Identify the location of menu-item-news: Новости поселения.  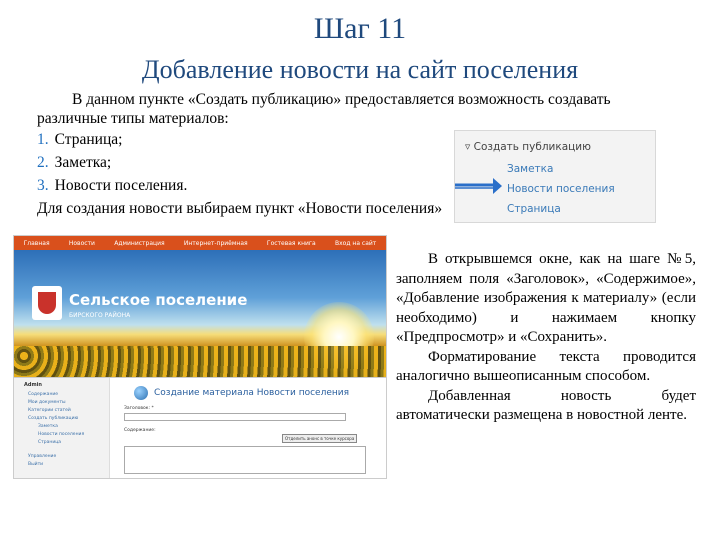
(561, 189).